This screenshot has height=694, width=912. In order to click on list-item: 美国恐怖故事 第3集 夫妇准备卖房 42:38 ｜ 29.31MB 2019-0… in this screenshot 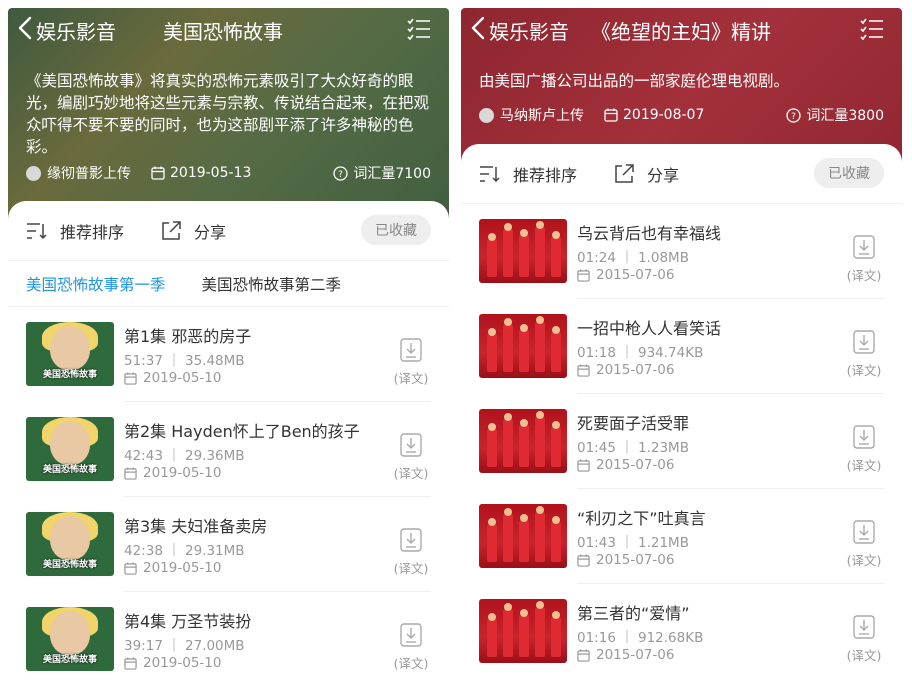, I will do `click(228, 544)`.